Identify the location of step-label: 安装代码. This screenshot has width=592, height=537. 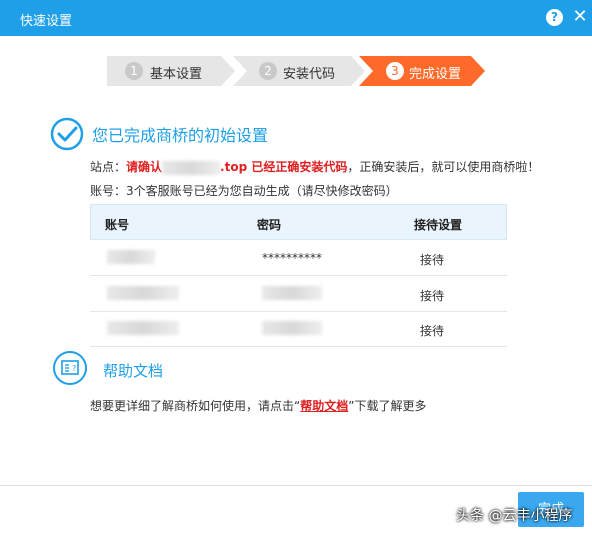
(309, 74).